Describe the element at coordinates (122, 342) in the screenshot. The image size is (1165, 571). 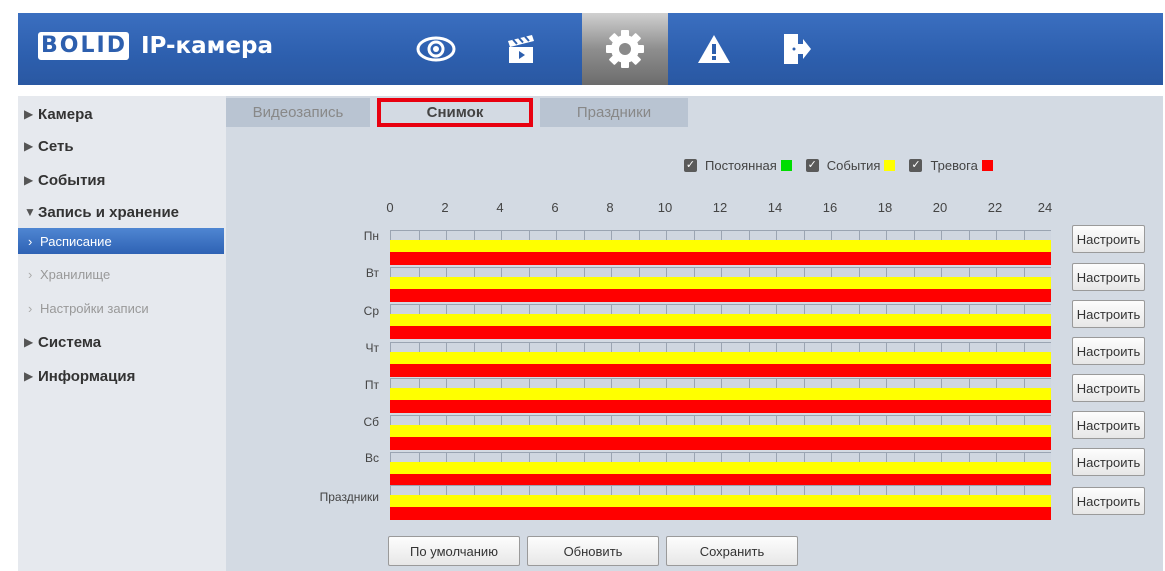
I see `sidebar-item-system: ▶ Система` at that location.